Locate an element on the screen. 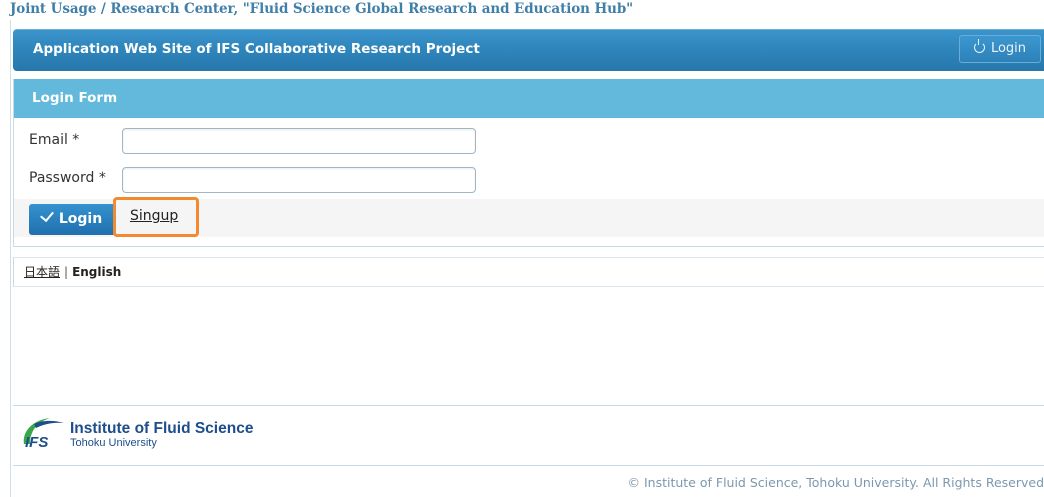 This screenshot has width=1044, height=497. header-login-label: Login is located at coordinates (1008, 48).